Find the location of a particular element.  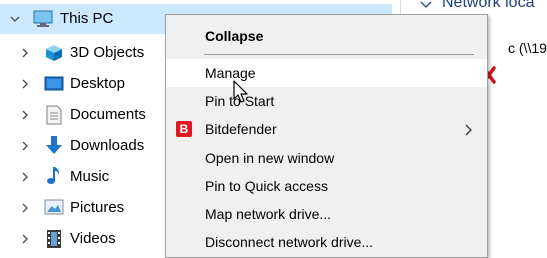

menu-item-pin-to-quick-access: Pin to Quick access is located at coordinates (326, 186).